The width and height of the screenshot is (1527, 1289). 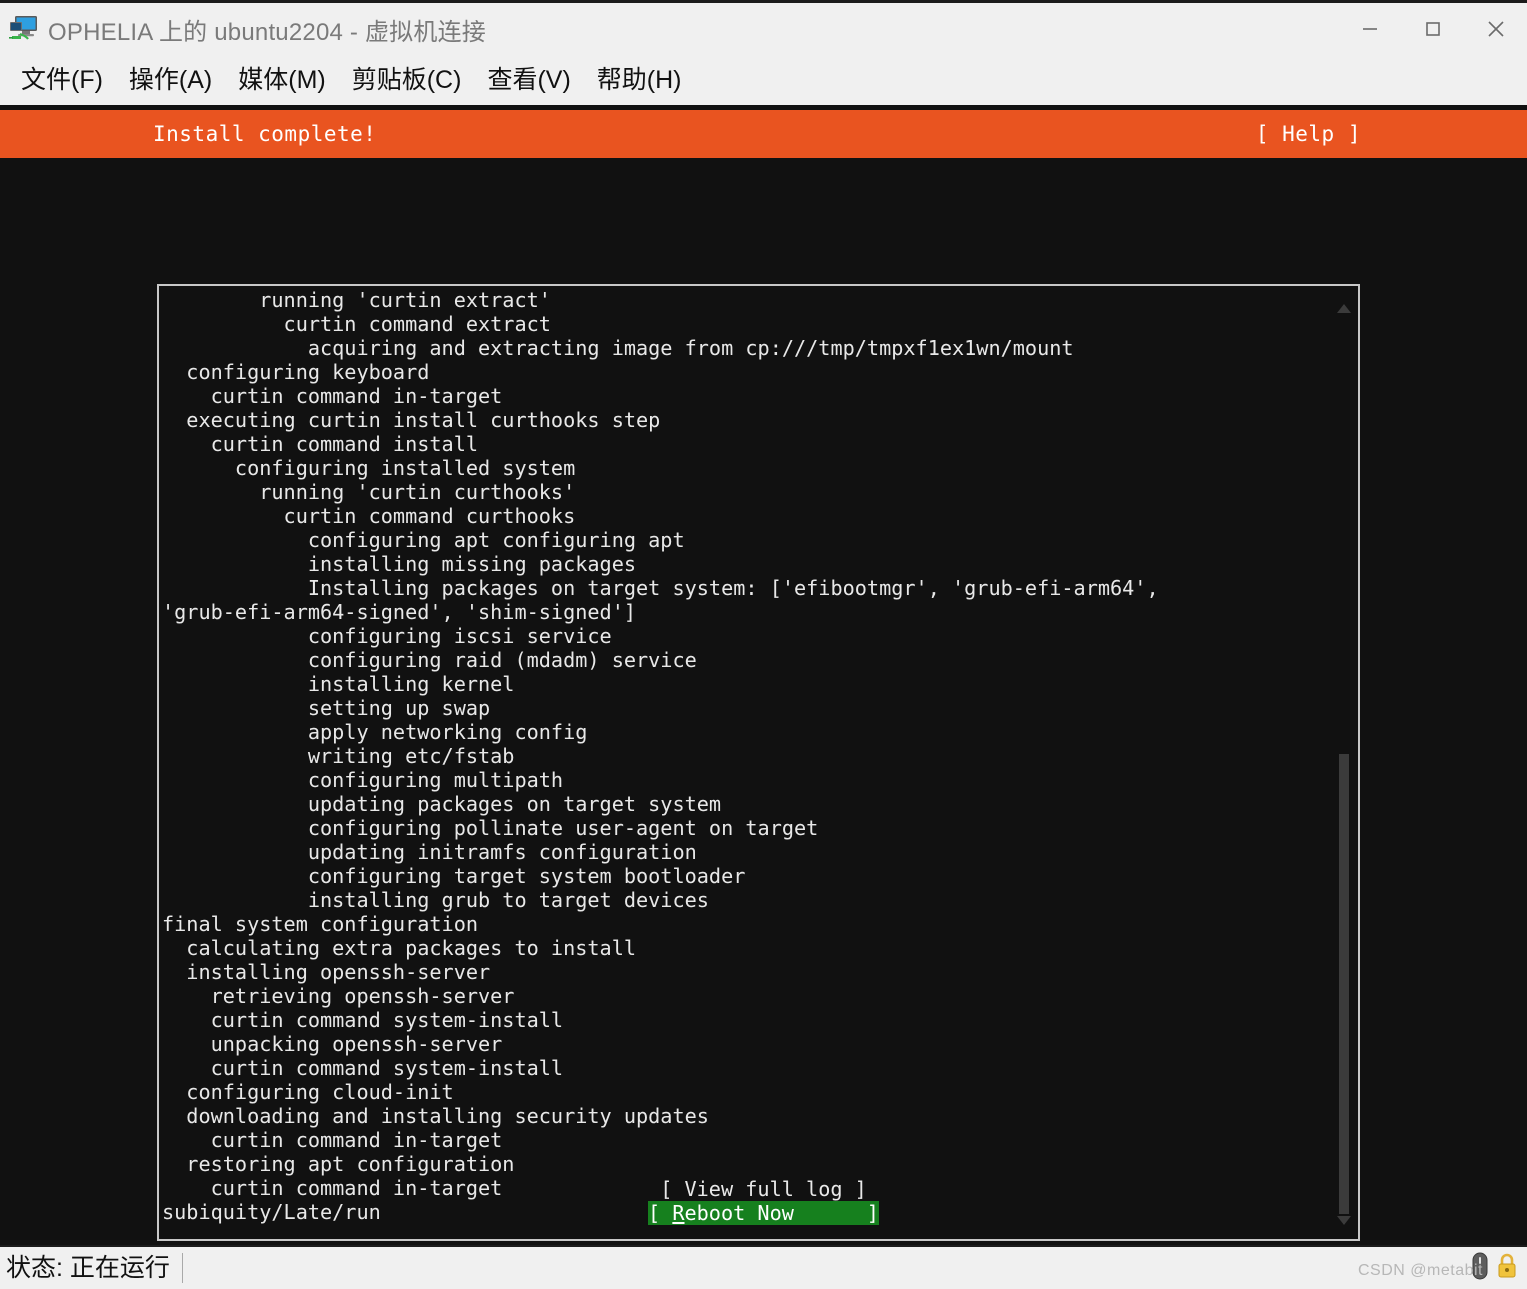 I want to click on menu-item-media: 媒体(M), so click(x=281, y=80).